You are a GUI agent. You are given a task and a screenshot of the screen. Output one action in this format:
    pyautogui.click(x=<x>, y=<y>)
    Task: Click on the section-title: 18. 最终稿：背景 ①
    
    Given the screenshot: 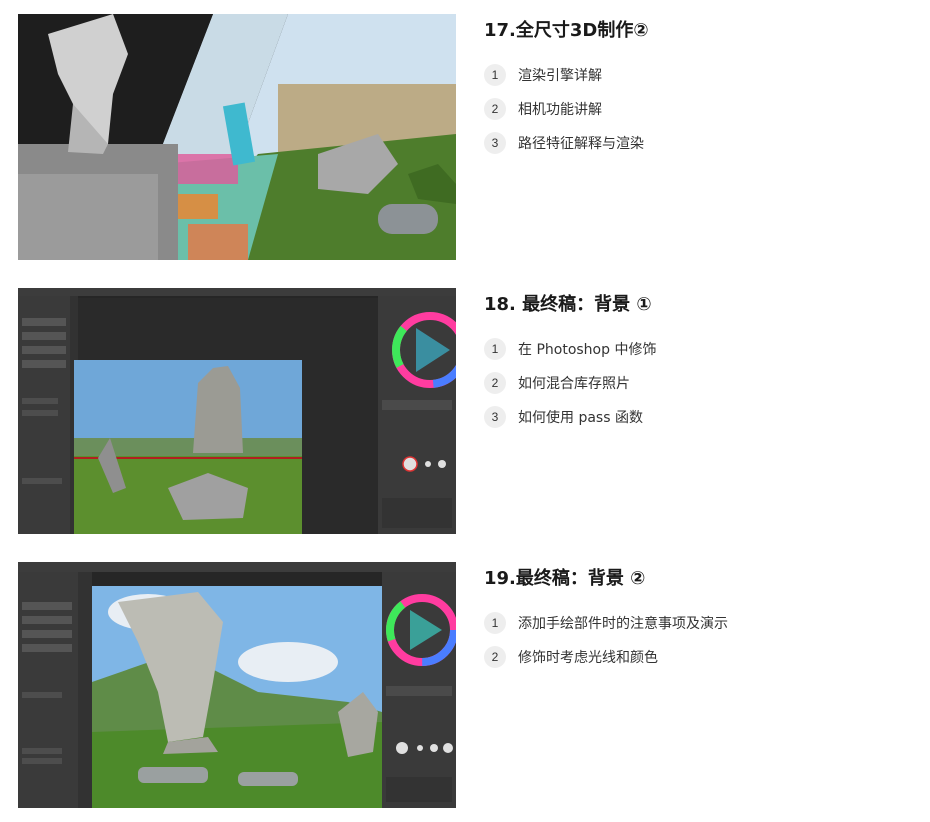 What is the action you would take?
    pyautogui.click(x=568, y=304)
    